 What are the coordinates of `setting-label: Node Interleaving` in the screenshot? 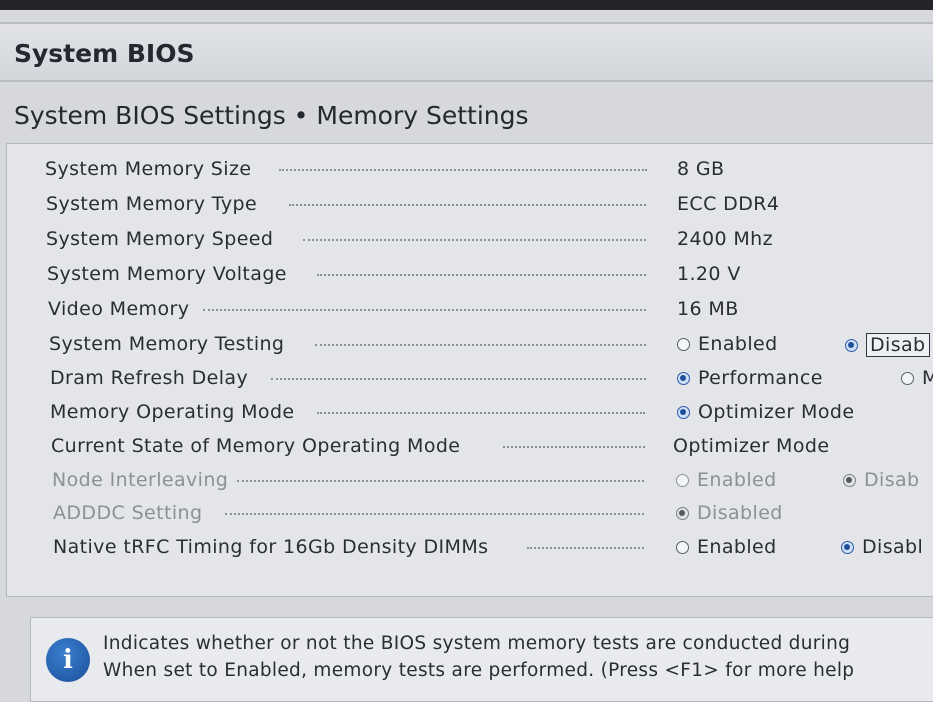 It's located at (143, 480).